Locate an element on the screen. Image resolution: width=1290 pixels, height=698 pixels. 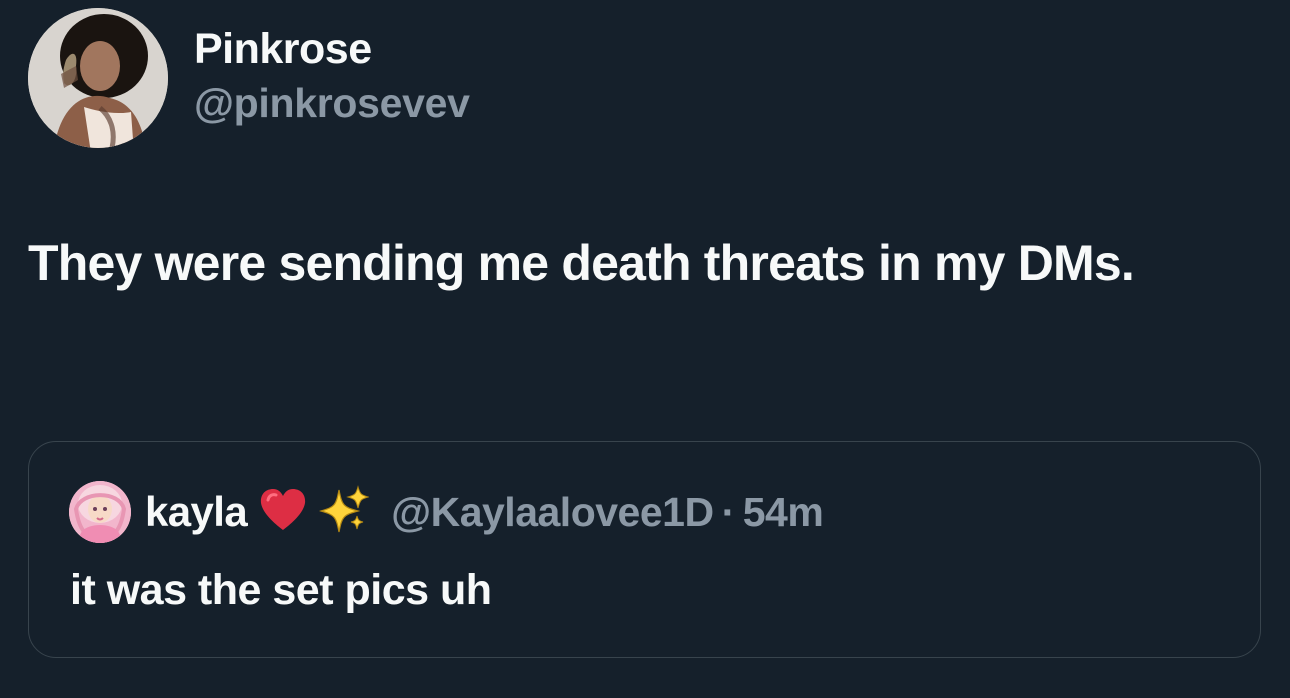
doll-avatar-icon is located at coordinates (100, 512).